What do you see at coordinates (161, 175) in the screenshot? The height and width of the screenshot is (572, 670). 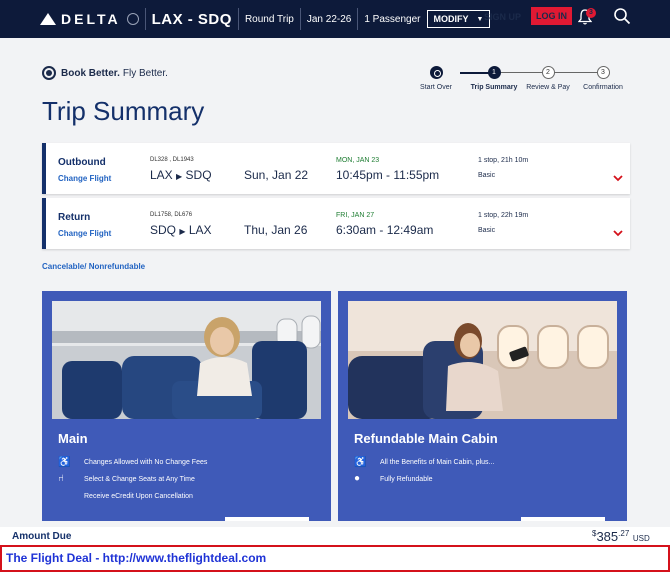 I see `origin-code: LAX` at bounding box center [161, 175].